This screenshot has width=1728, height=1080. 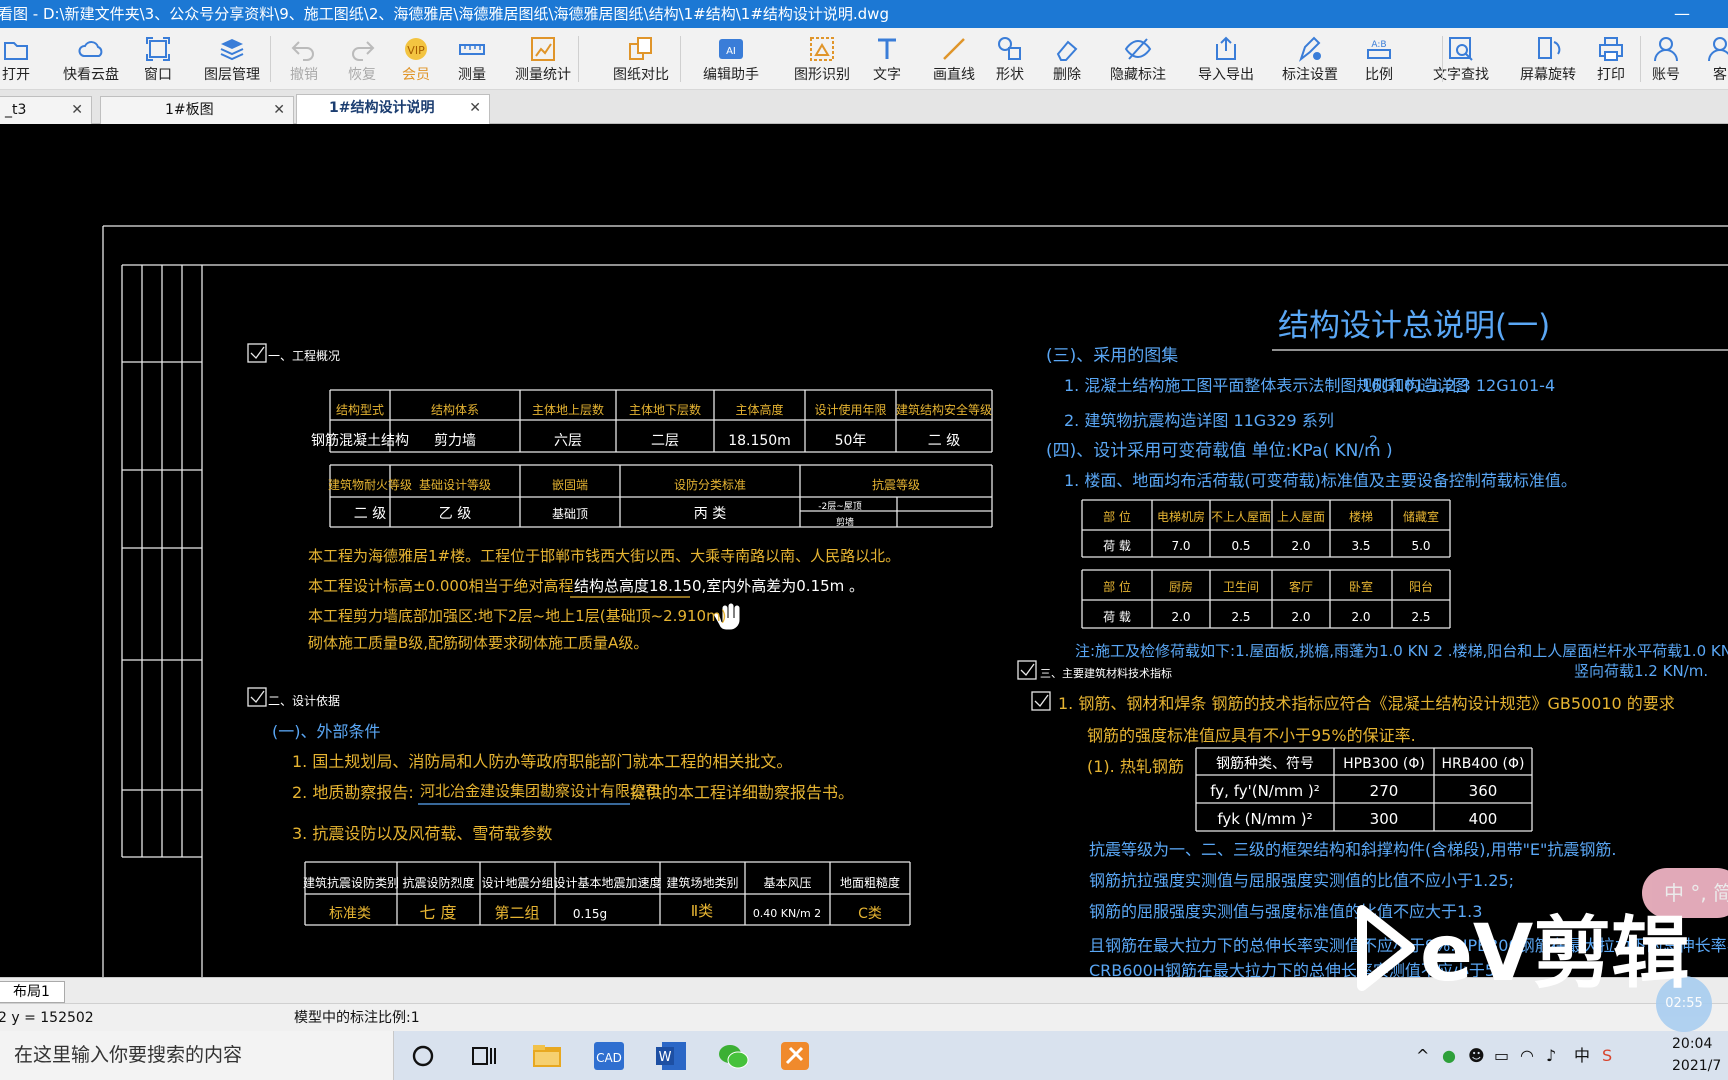 I want to click on toolbar-button-hide-annotation: 隐藏标注, so click(x=1138, y=59).